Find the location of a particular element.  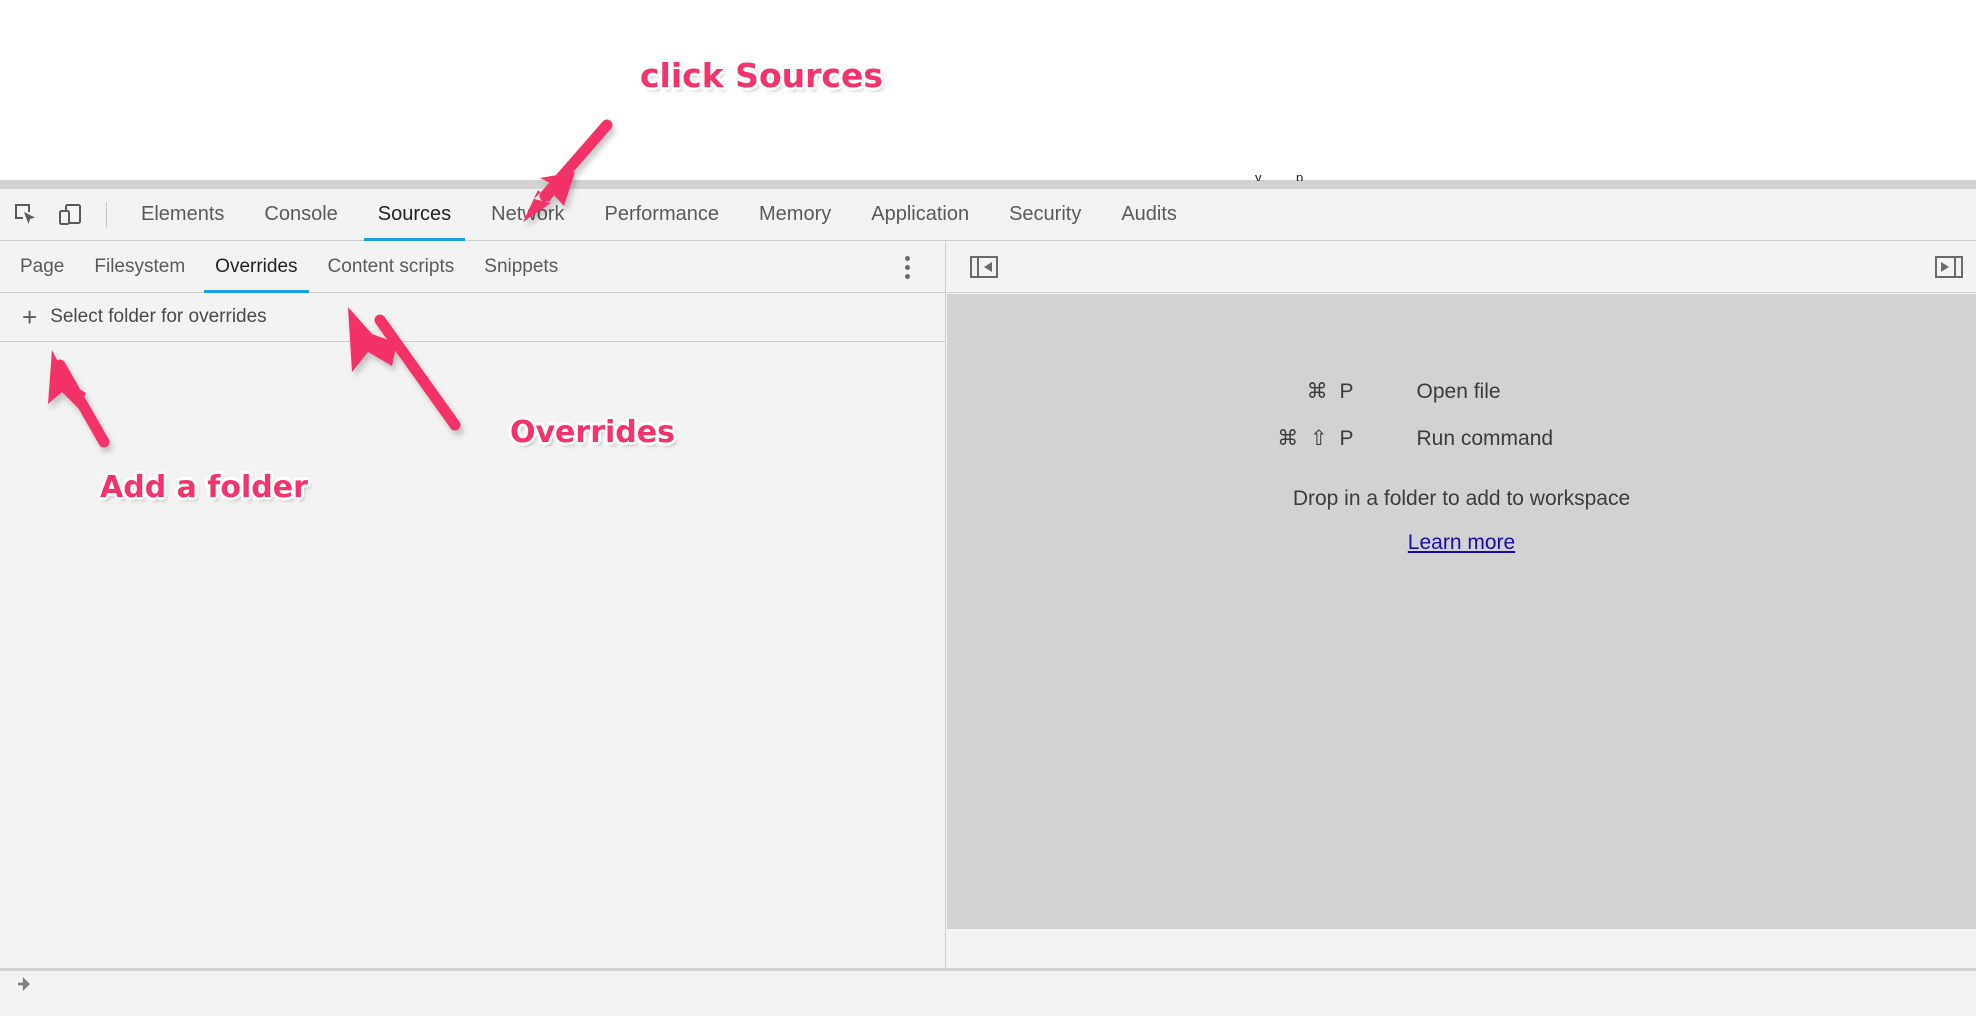

tab-console: Console is located at coordinates (300, 215).